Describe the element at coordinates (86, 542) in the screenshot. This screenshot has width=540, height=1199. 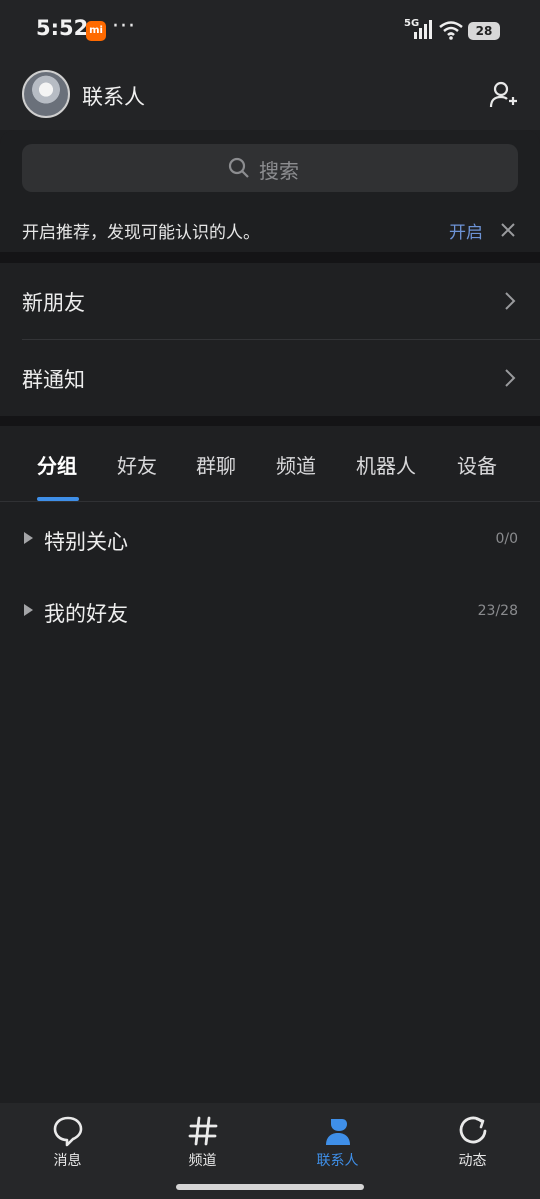
I see `group-name: 特别关心` at that location.